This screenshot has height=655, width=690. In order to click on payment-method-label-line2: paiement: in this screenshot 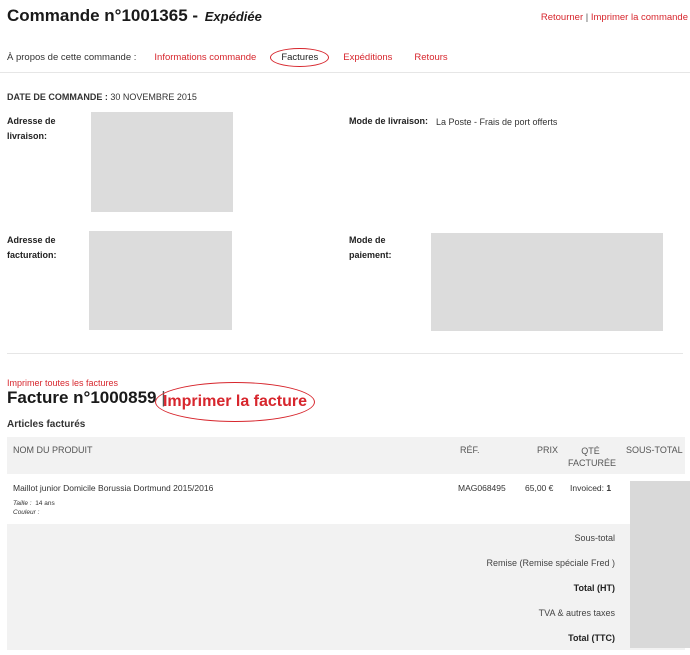, I will do `click(370, 255)`.